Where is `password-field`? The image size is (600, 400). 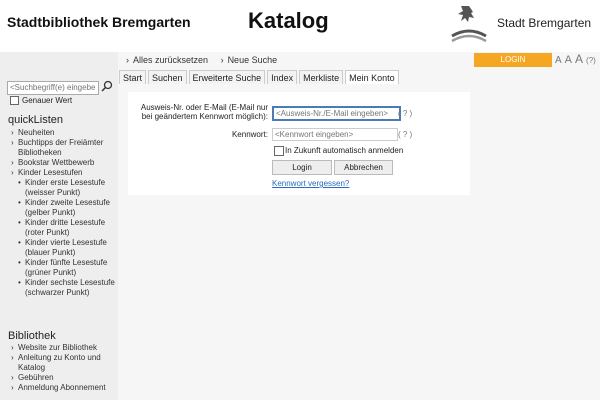 password-field is located at coordinates (335, 134).